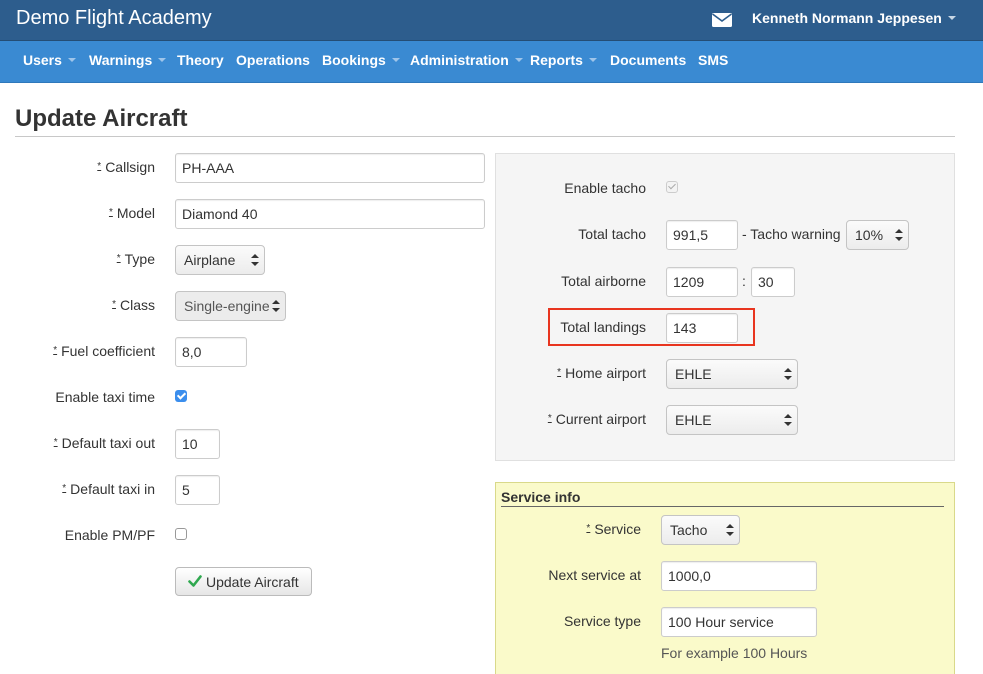  I want to click on current-airport-select: EHLE, so click(732, 420).